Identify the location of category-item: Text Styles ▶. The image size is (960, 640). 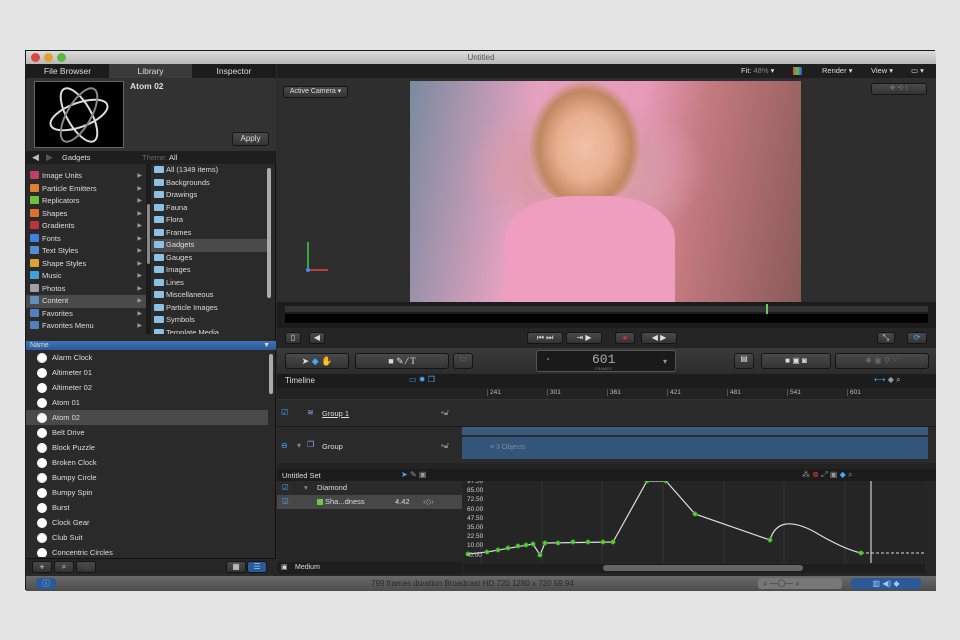
(86, 251).